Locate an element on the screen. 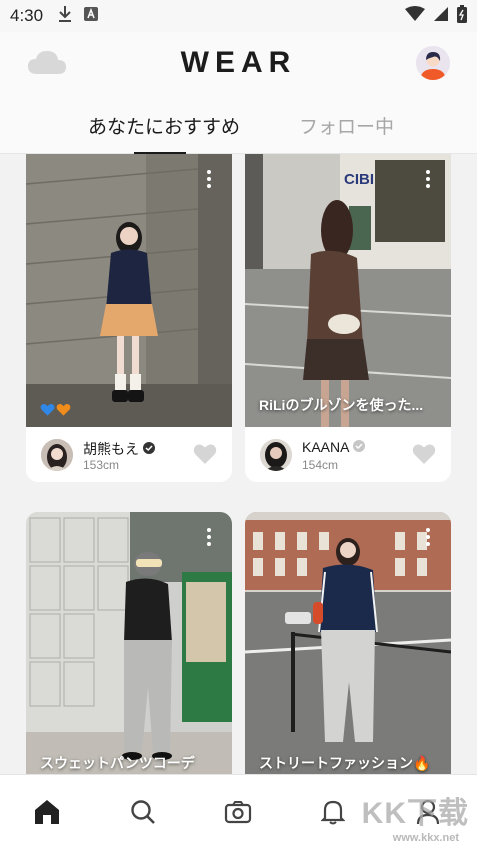 The image size is (477, 848). post-card: ストリートファッション🔥 is located at coordinates (348, 643).